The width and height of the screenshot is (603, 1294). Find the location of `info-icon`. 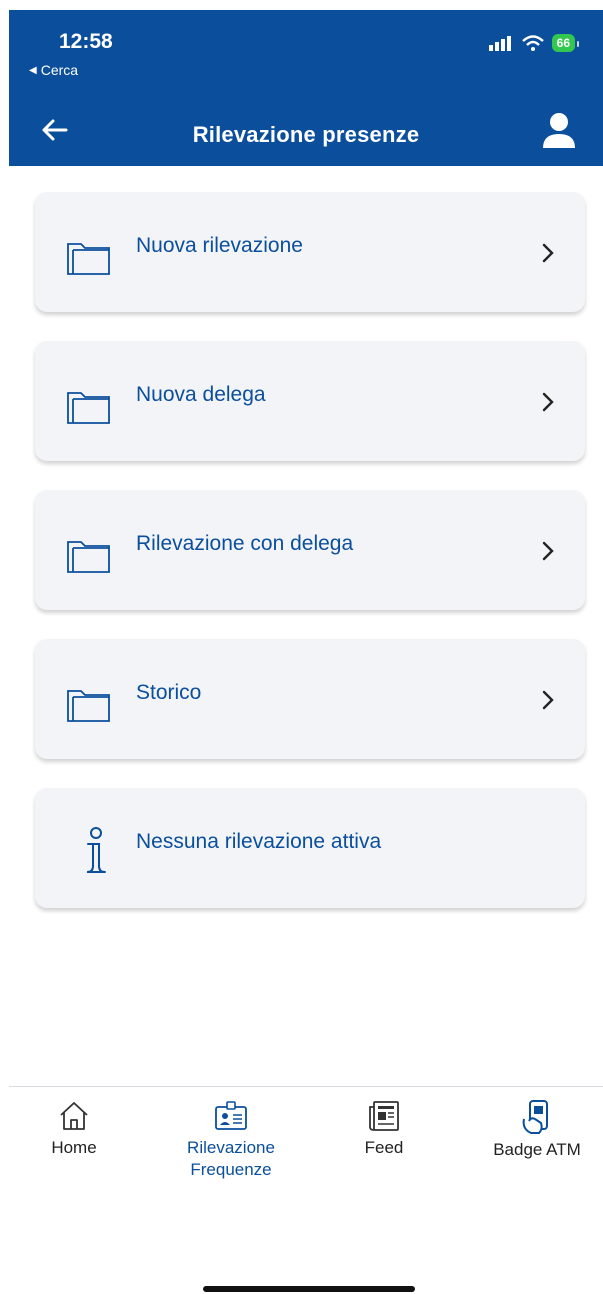

info-icon is located at coordinates (96, 850).